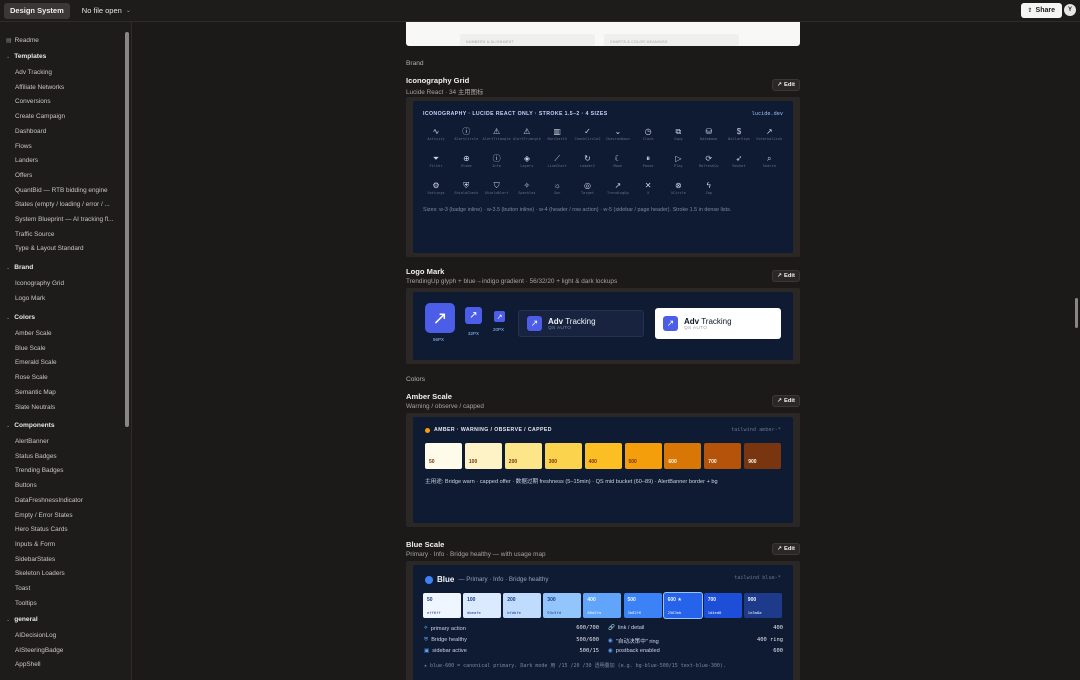  I want to click on rocket-icon: ➶, so click(739, 158).